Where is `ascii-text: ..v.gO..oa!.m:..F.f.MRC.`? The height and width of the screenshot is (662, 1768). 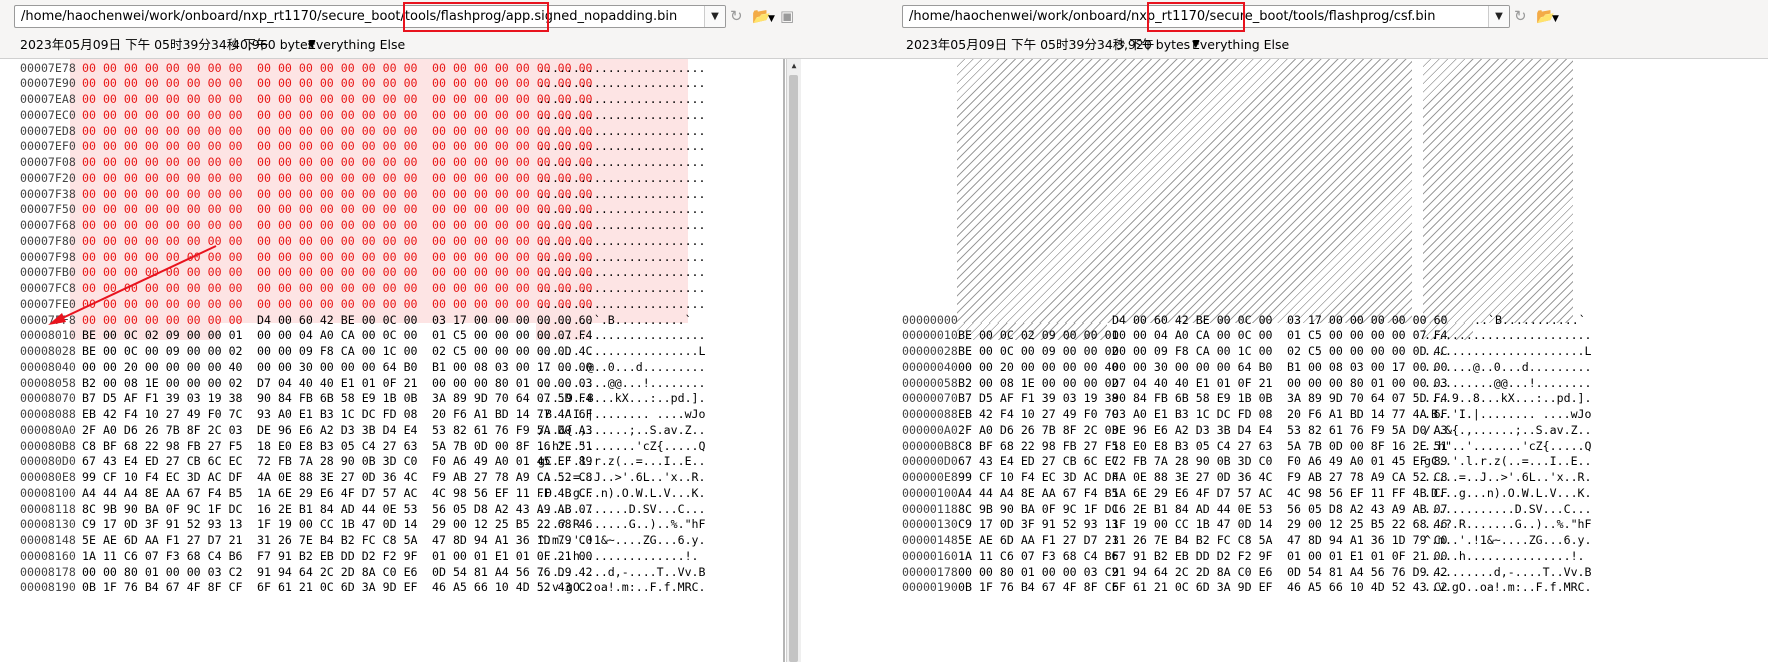 ascii-text: ..v.gO..oa!.m:..F.f.MRC. is located at coordinates (1508, 587).